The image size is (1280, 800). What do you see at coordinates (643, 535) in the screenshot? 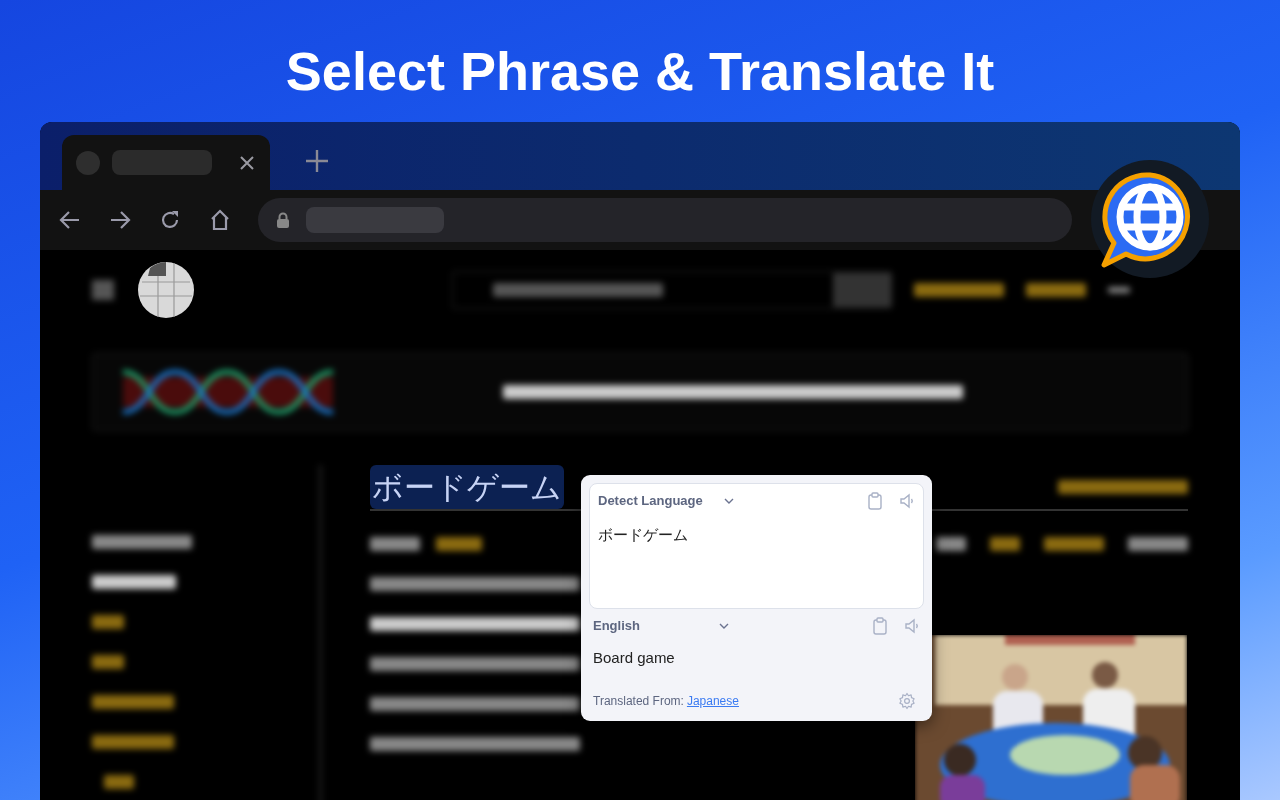
I see `source-text: ボードゲーム` at bounding box center [643, 535].